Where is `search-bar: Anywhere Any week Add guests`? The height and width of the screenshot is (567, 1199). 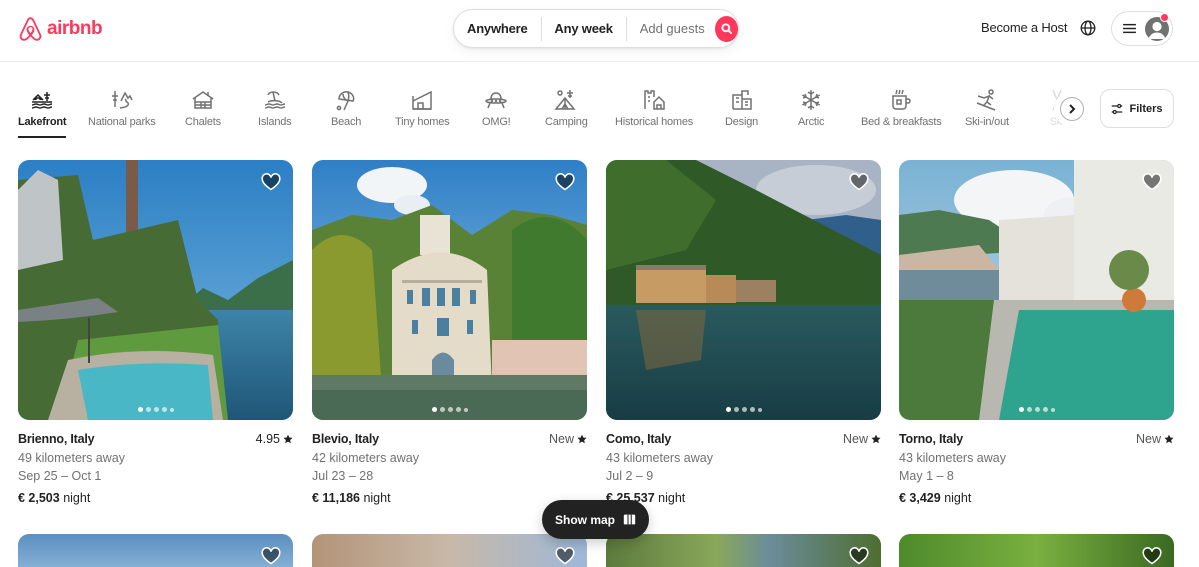 search-bar: Anywhere Any week Add guests is located at coordinates (596, 28).